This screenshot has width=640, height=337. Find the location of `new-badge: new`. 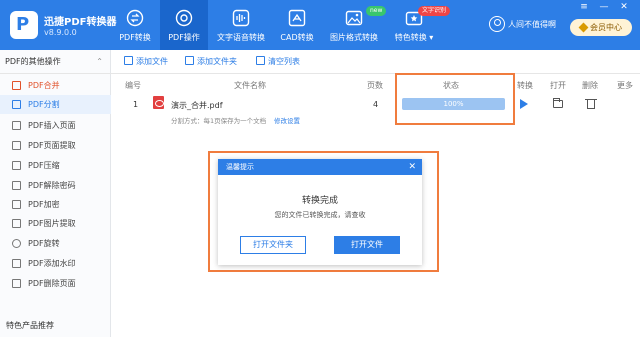

new-badge: new is located at coordinates (376, 11).